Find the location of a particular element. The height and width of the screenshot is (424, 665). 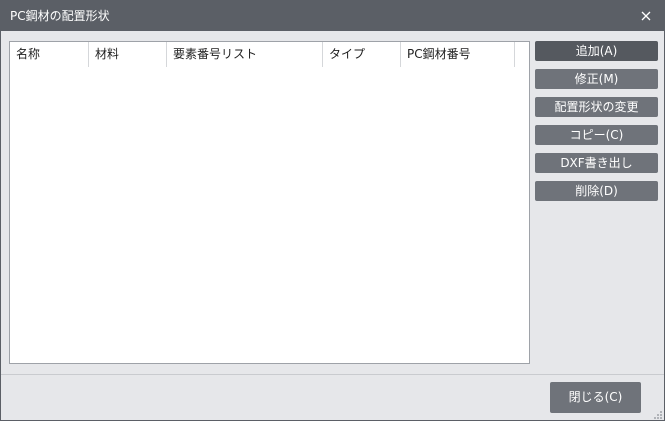

delete-button: 削除(D) is located at coordinates (596, 191).